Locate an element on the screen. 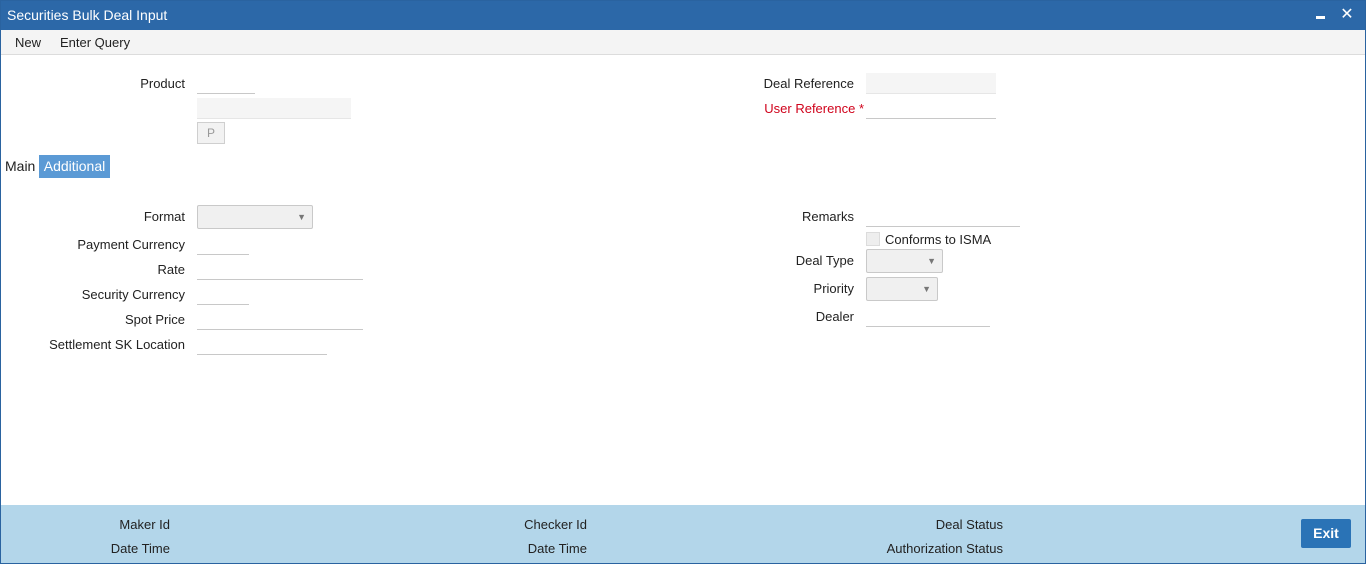 This screenshot has height=564, width=1366. checker-id-label: Checker Id is located at coordinates (555, 524).